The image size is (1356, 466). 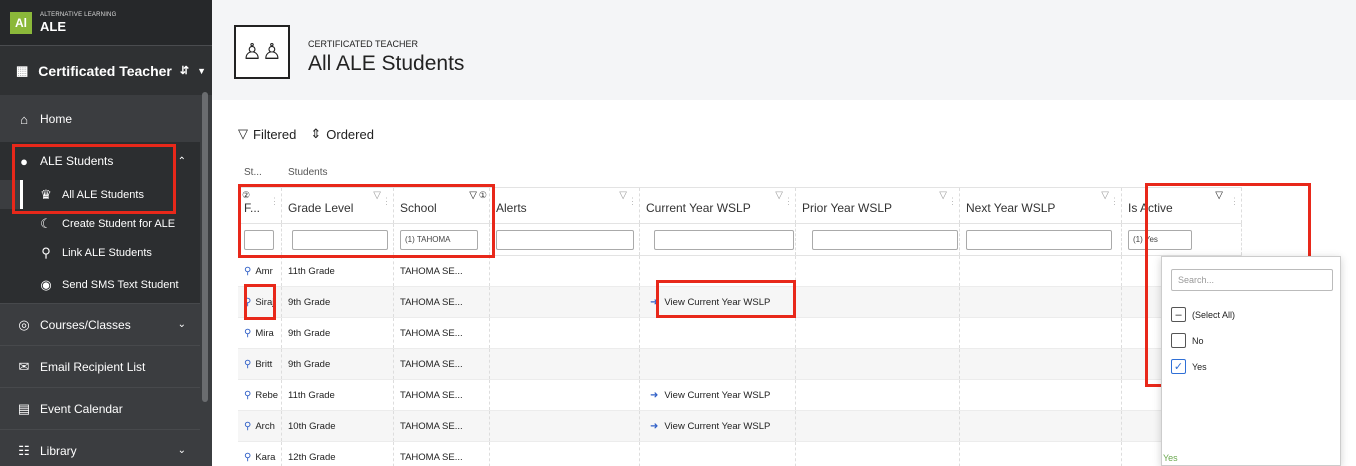 What do you see at coordinates (81, 408) in the screenshot?
I see `sidebar-item-label: Event Calendar` at bounding box center [81, 408].